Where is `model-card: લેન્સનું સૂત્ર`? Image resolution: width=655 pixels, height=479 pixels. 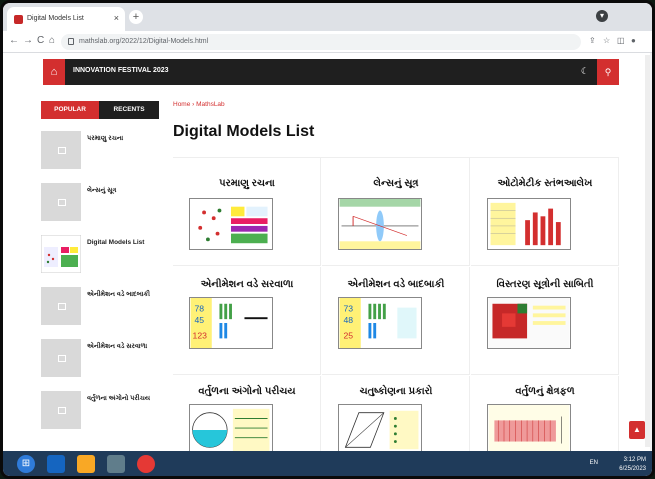 model-card: લેન્સનું સૂત્ર is located at coordinates (396, 212).